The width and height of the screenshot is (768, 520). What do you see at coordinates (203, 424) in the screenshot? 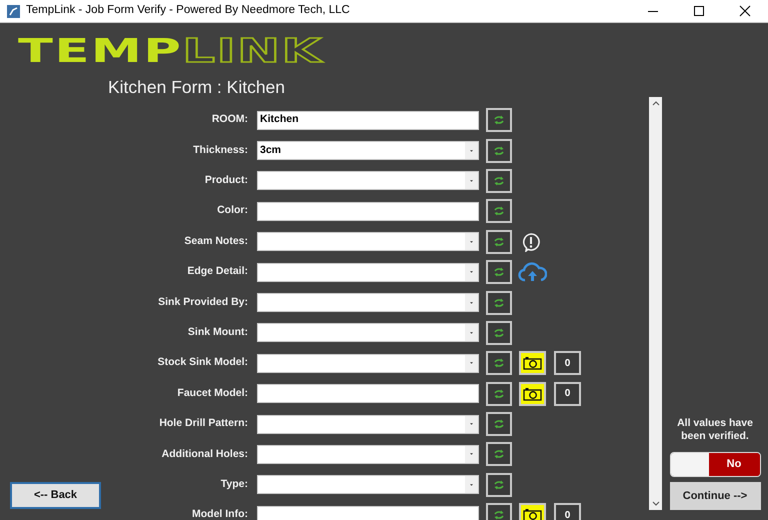
I see `field-label: Hole Drill Pattern:` at bounding box center [203, 424].